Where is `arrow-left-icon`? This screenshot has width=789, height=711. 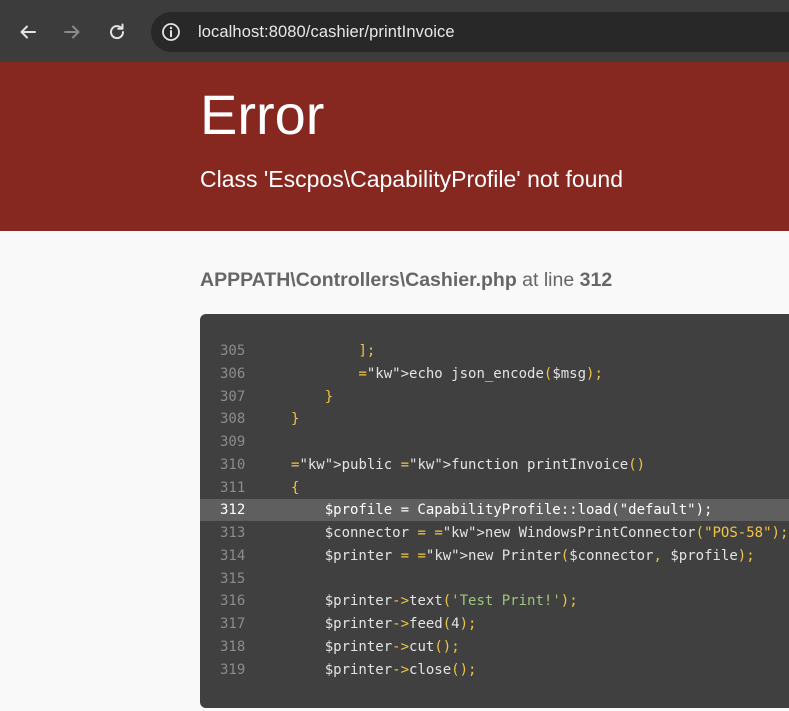 arrow-left-icon is located at coordinates (28, 32).